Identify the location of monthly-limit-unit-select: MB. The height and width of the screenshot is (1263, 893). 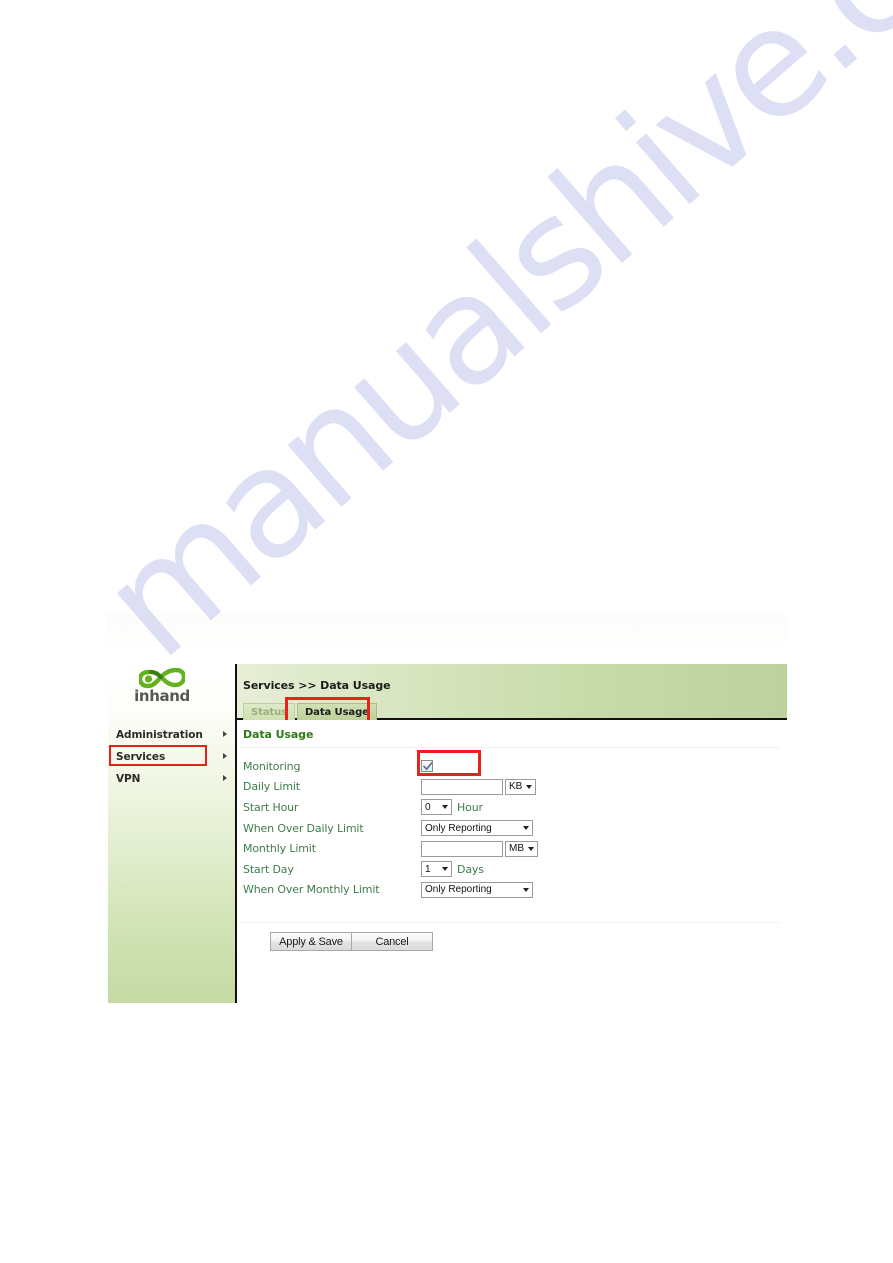
(521, 848).